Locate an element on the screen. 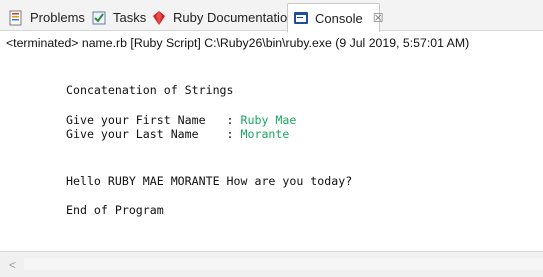 This screenshot has width=543, height=277. tab-label: Problems is located at coordinates (57, 17).